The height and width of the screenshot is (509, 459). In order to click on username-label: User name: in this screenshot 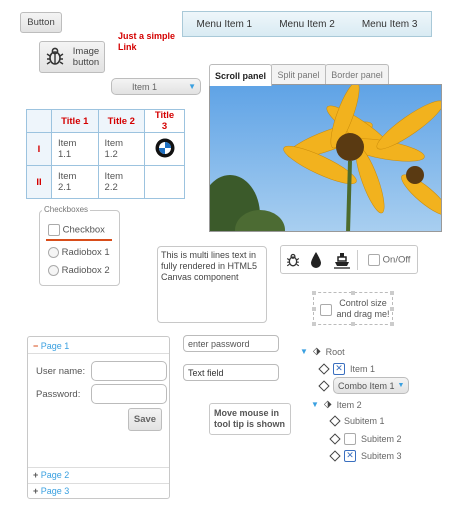, I will do `click(61, 371)`.